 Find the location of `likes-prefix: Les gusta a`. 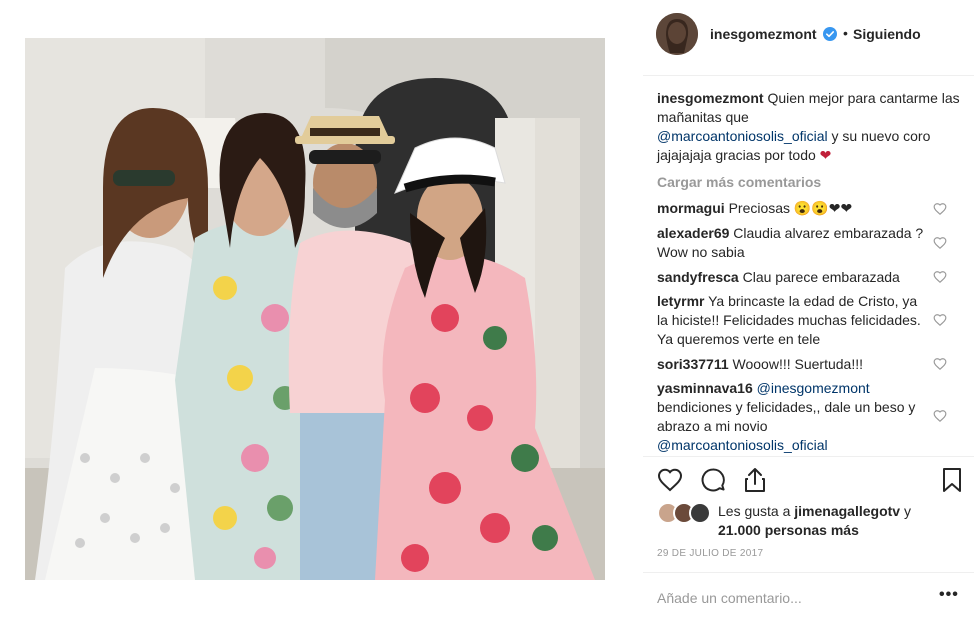

likes-prefix: Les gusta a is located at coordinates (754, 511).